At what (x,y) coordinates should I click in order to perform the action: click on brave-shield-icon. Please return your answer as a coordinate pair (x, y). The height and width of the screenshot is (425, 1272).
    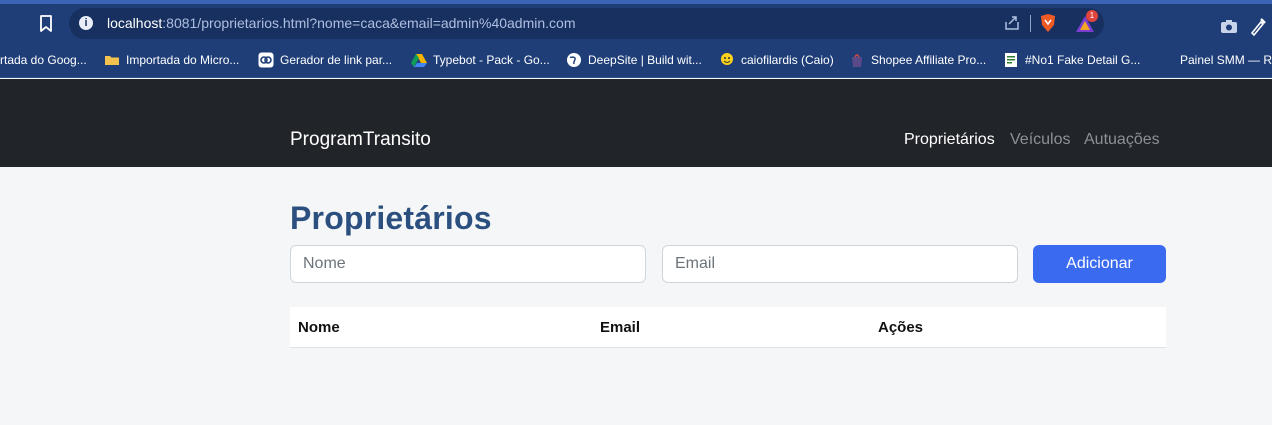
    Looking at the image, I should click on (1048, 23).